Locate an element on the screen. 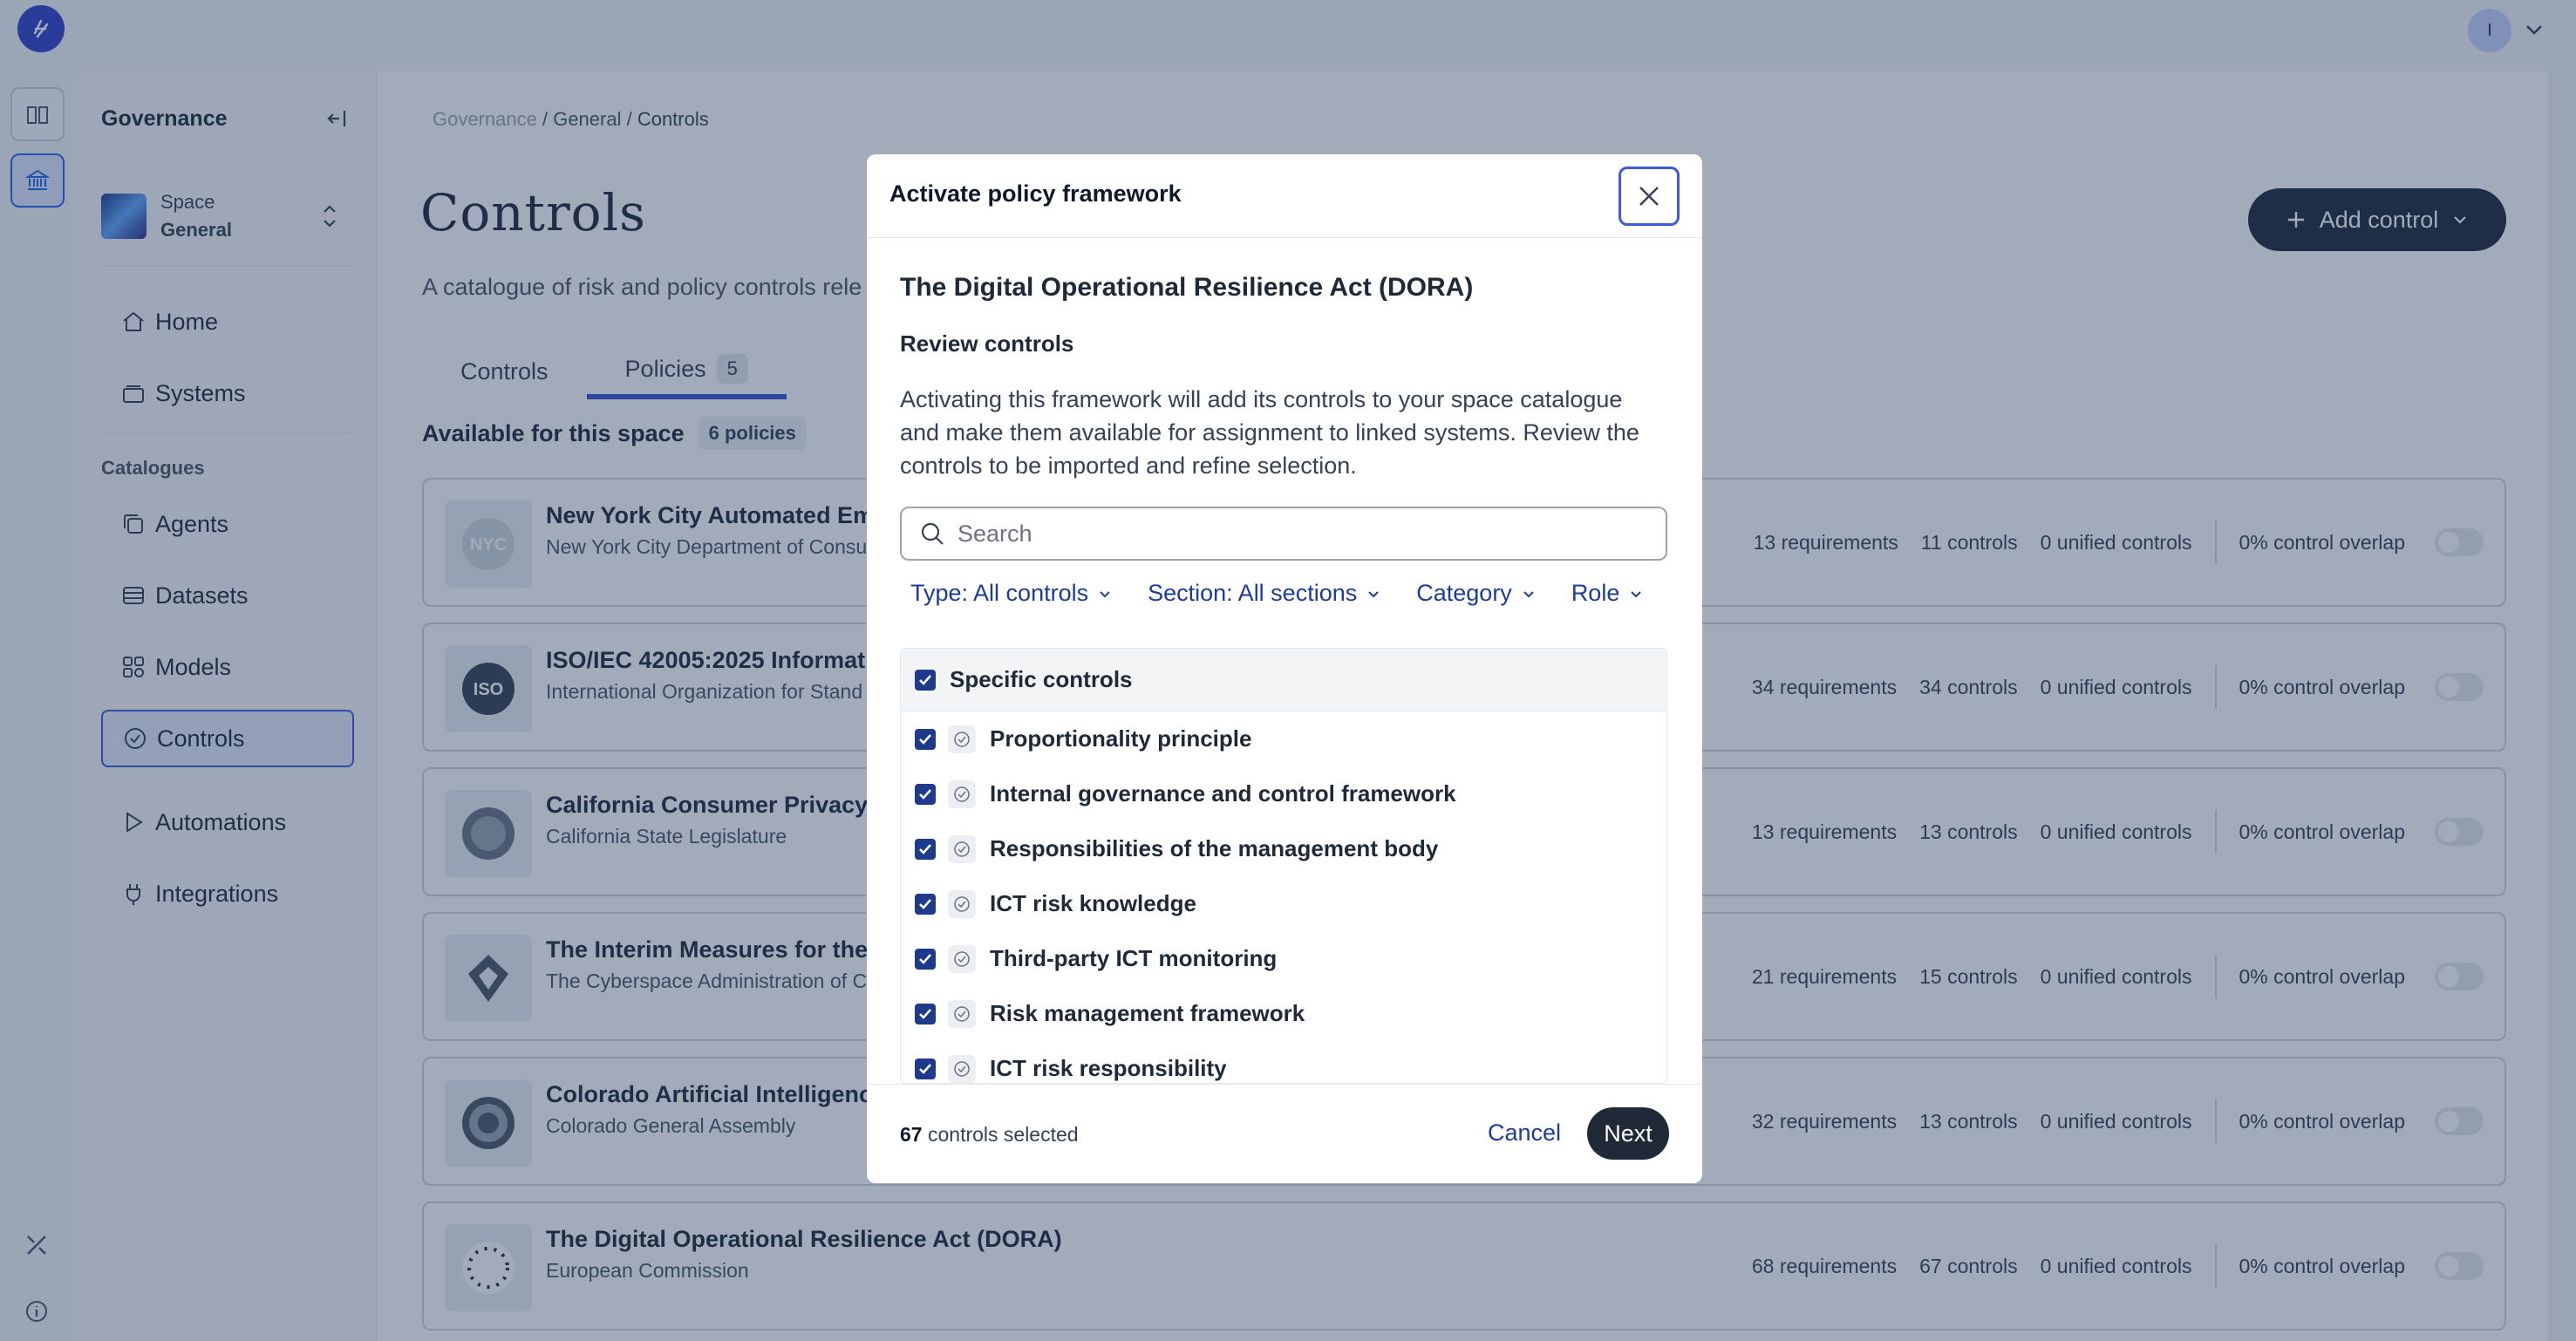  role-filter-dropdown: Role is located at coordinates (1609, 593).